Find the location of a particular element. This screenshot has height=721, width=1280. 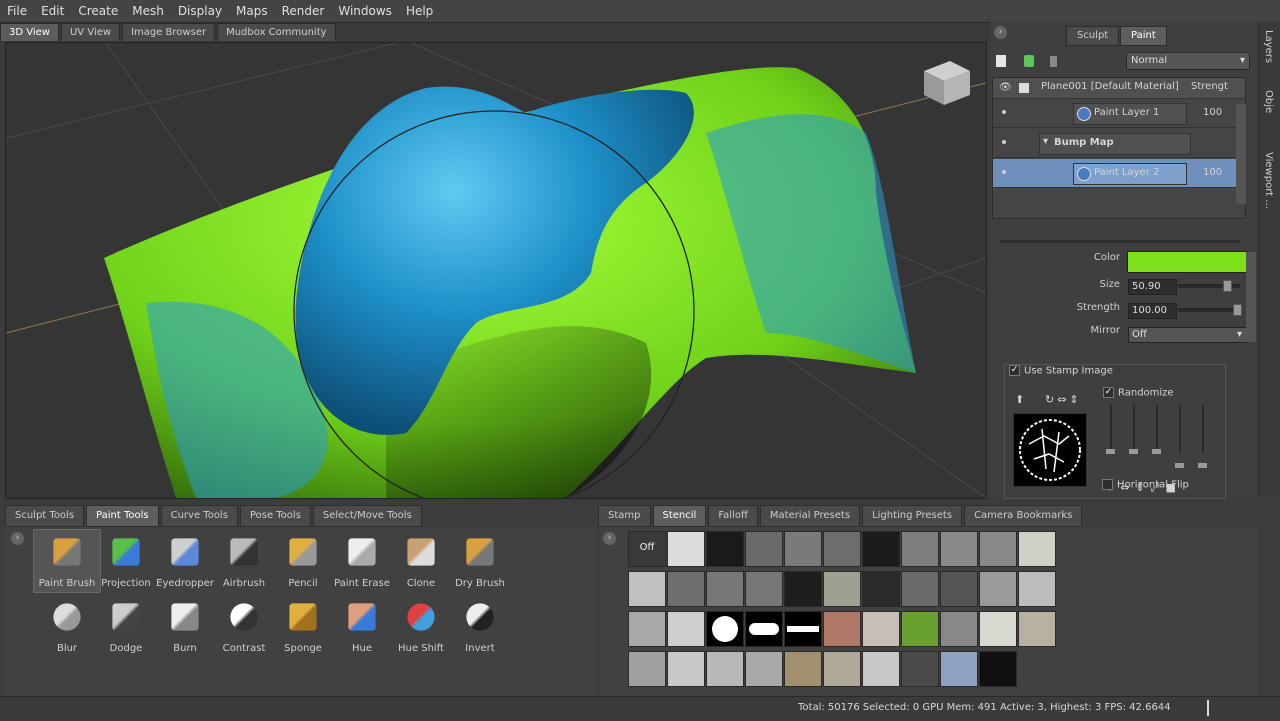

tool-projection: Projection is located at coordinates (126, 561).